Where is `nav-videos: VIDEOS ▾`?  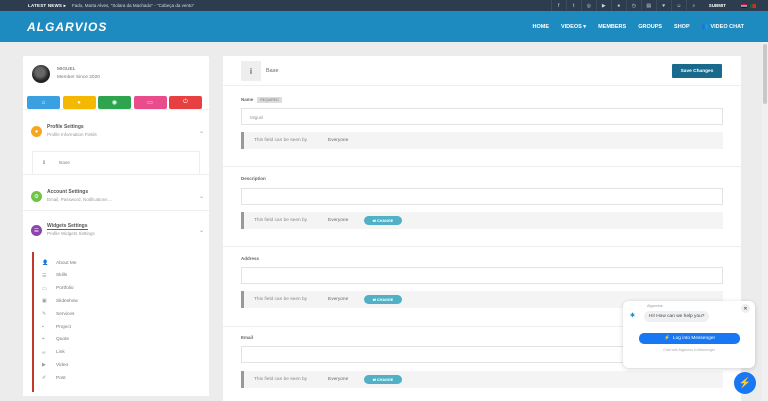 nav-videos: VIDEOS ▾ is located at coordinates (573, 27).